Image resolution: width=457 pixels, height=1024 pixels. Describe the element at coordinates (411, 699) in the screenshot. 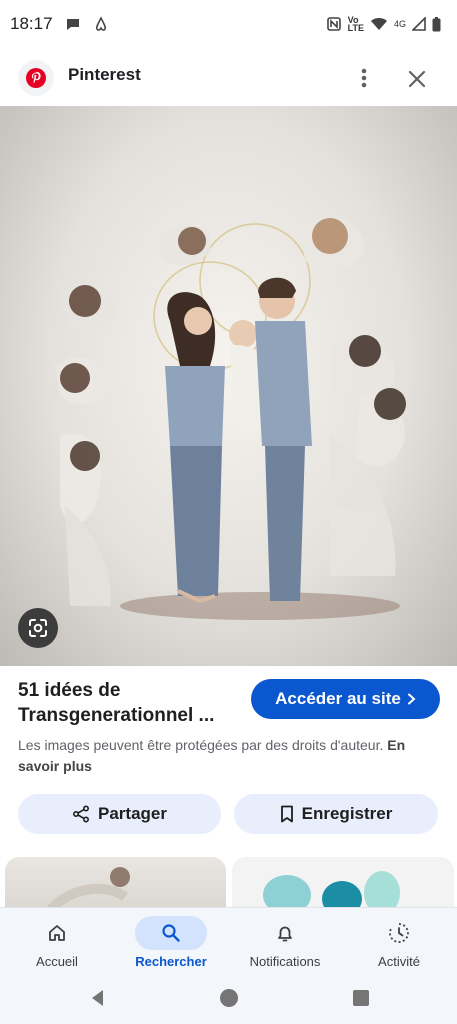

I see `chevron-right-icon` at that location.